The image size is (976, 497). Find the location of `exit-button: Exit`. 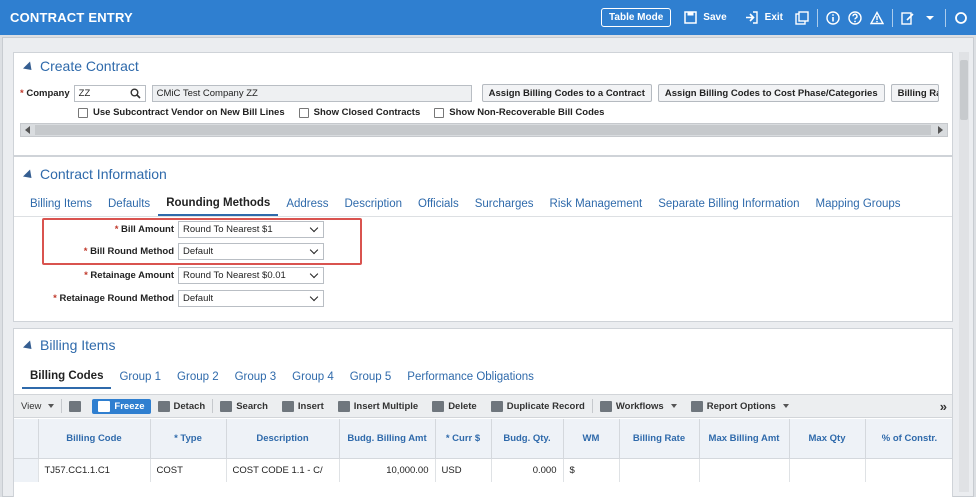

exit-button: Exit is located at coordinates (763, 18).